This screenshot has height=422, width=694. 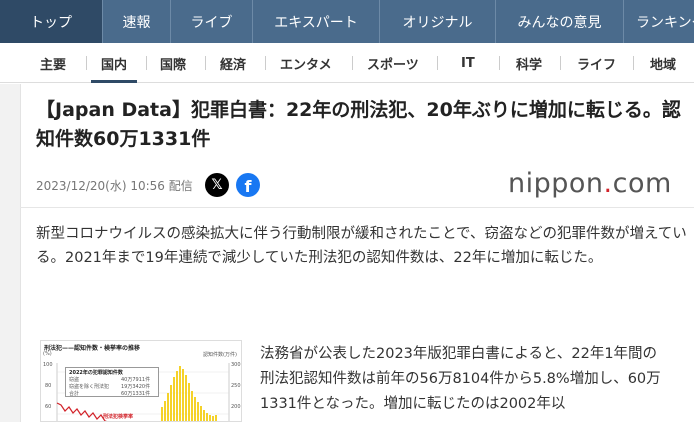 I want to click on nav-tab-ranking: ランキング, so click(x=659, y=21).